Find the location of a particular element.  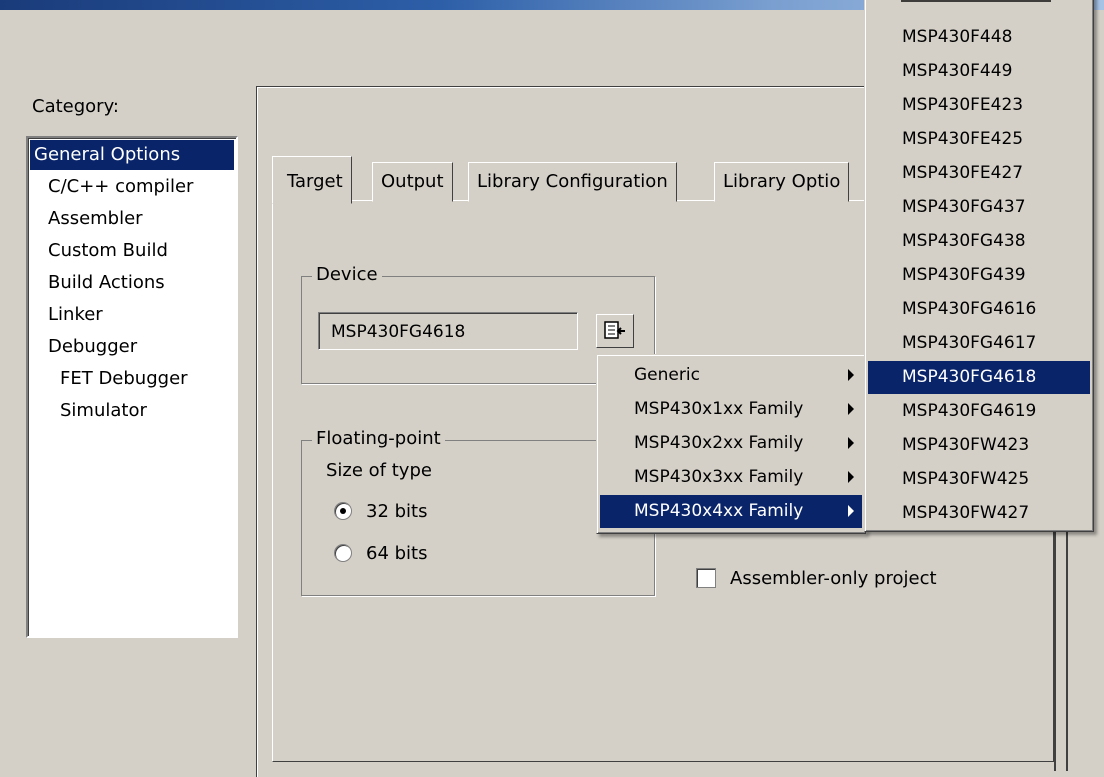

radio-64-bits is located at coordinates (343, 553).